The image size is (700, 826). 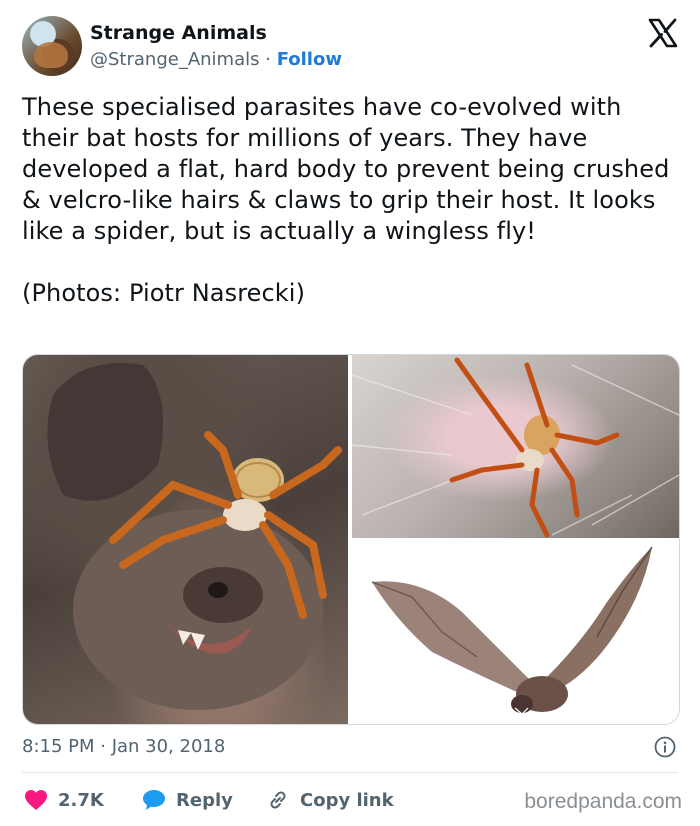 What do you see at coordinates (515, 633) in the screenshot?
I see `photo-flying-bat` at bounding box center [515, 633].